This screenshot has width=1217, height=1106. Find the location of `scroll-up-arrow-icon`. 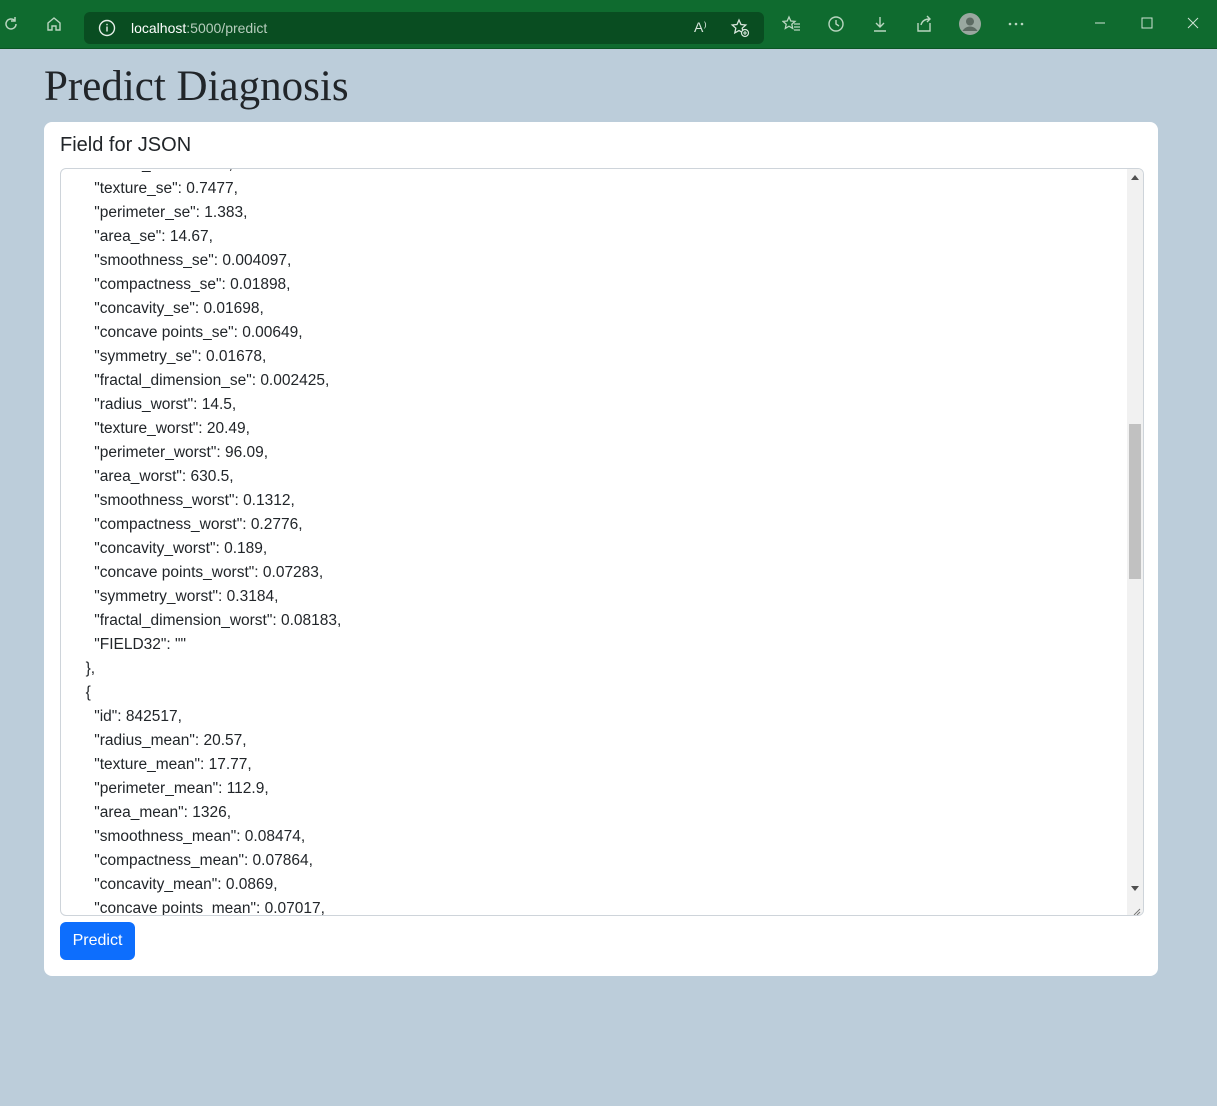

scroll-up-arrow-icon is located at coordinates (1135, 177).